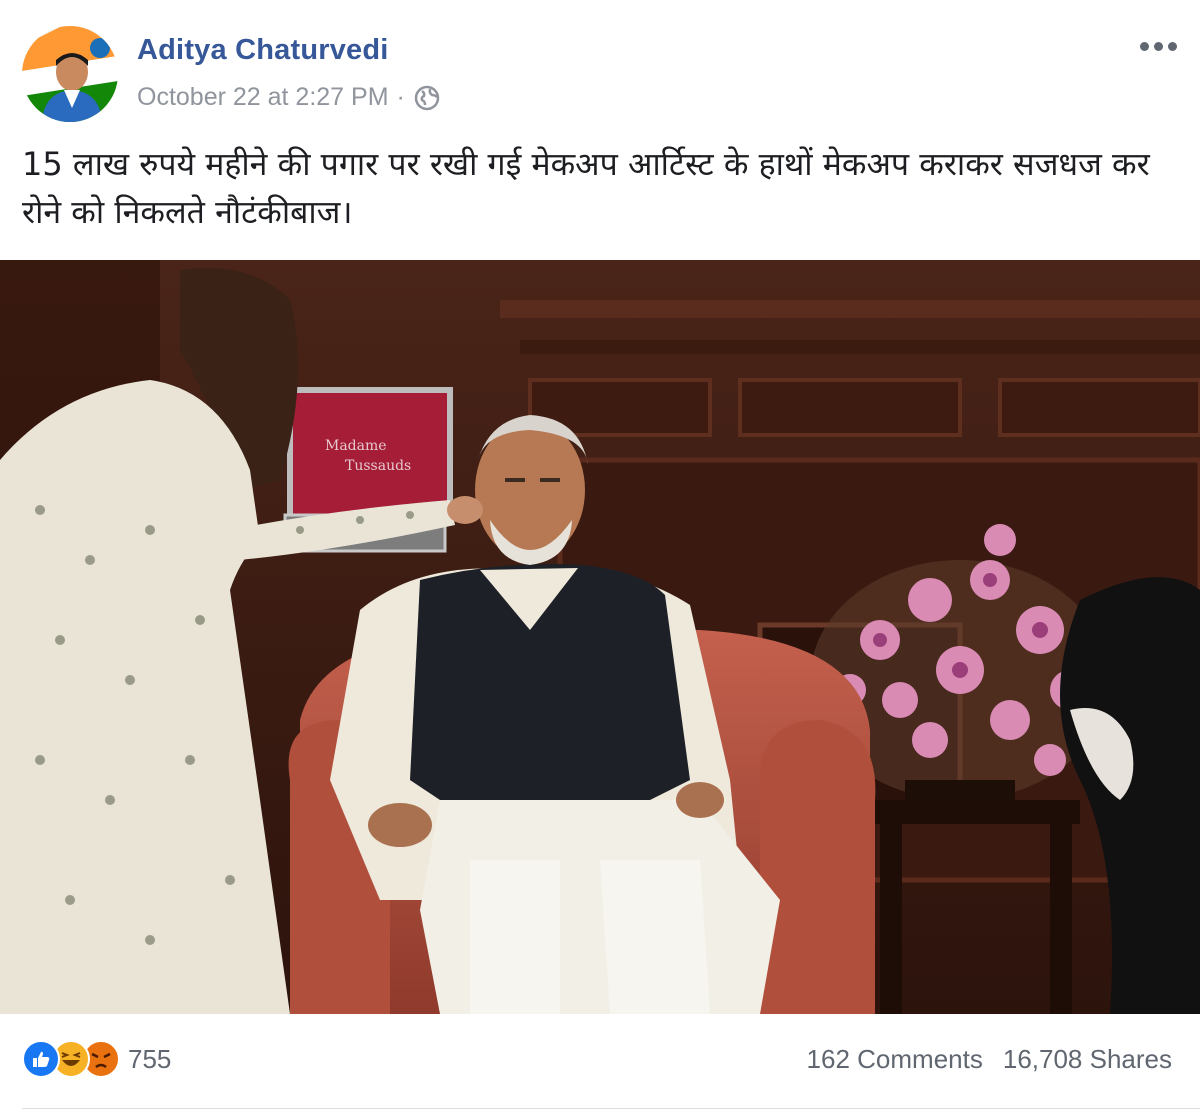  I want to click on post-meta: October 22 at 2:27 PM ·, so click(289, 97).